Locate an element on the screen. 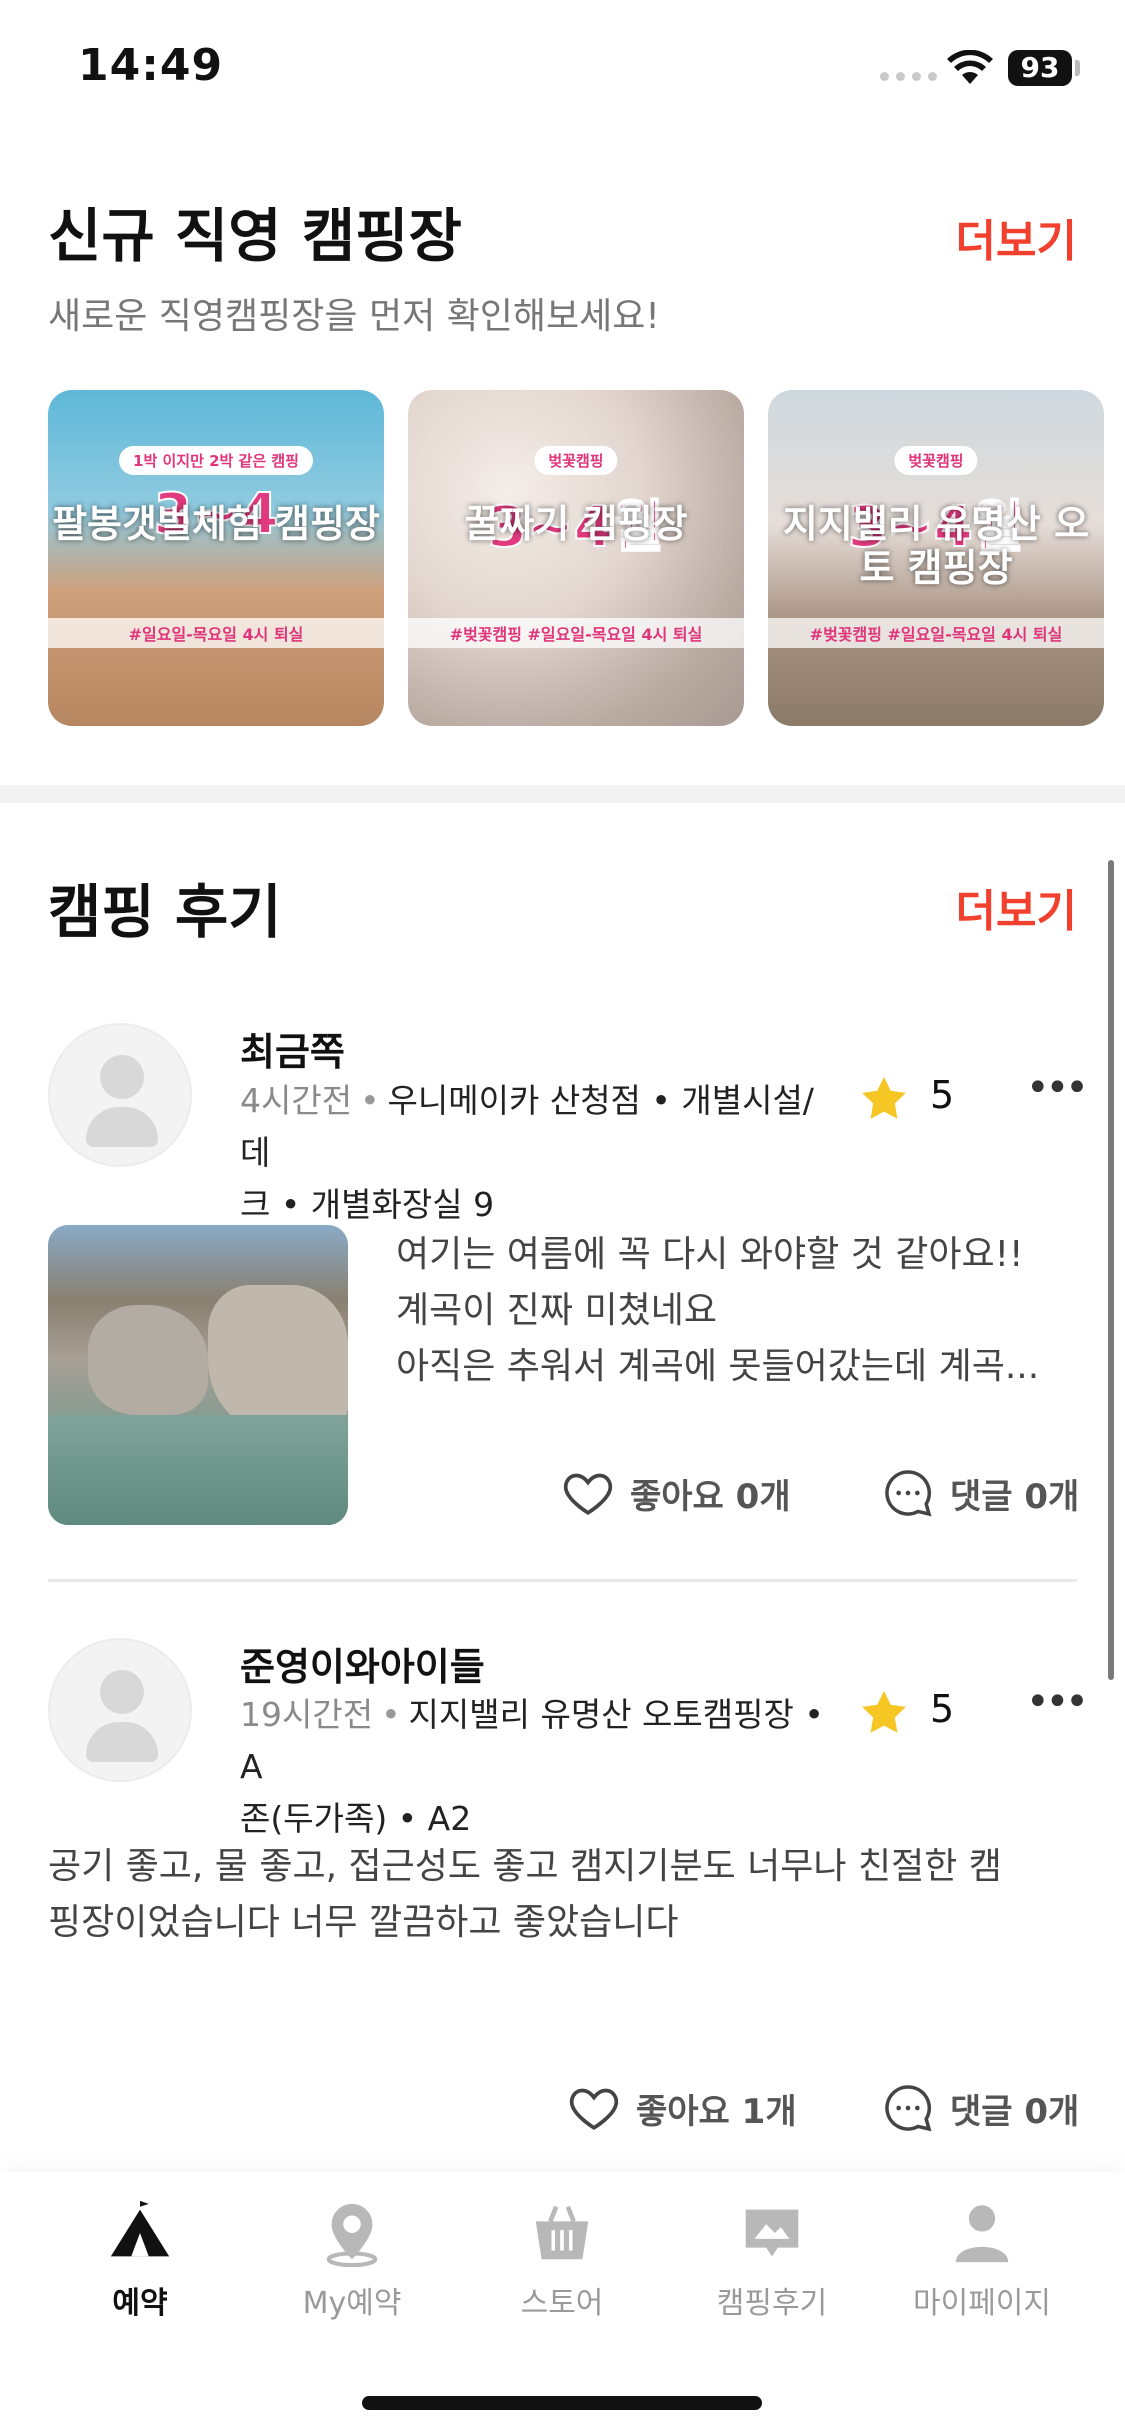 Image resolution: width=1125 pixels, height=2436 pixels. review-site-line2: 존(두가족) • A2 is located at coordinates (356, 1818).